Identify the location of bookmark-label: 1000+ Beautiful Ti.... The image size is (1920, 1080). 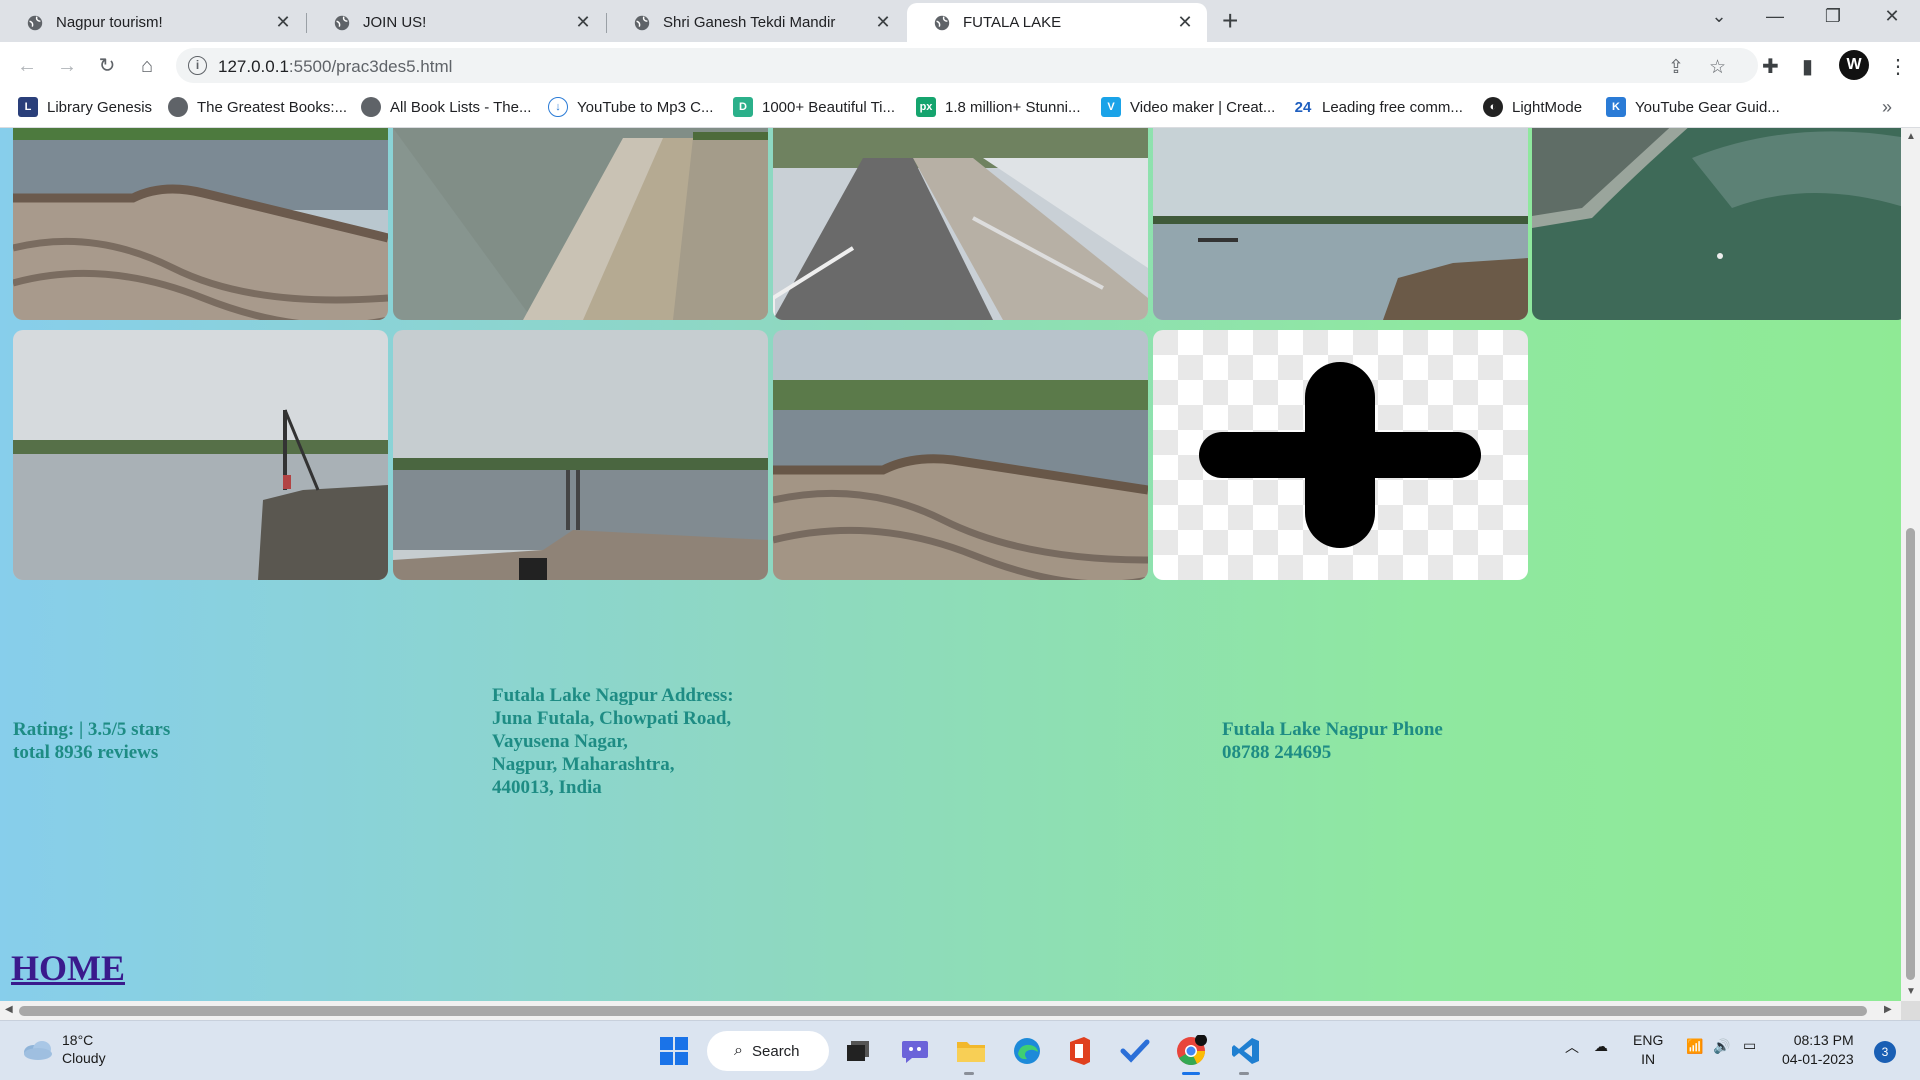
(829, 107).